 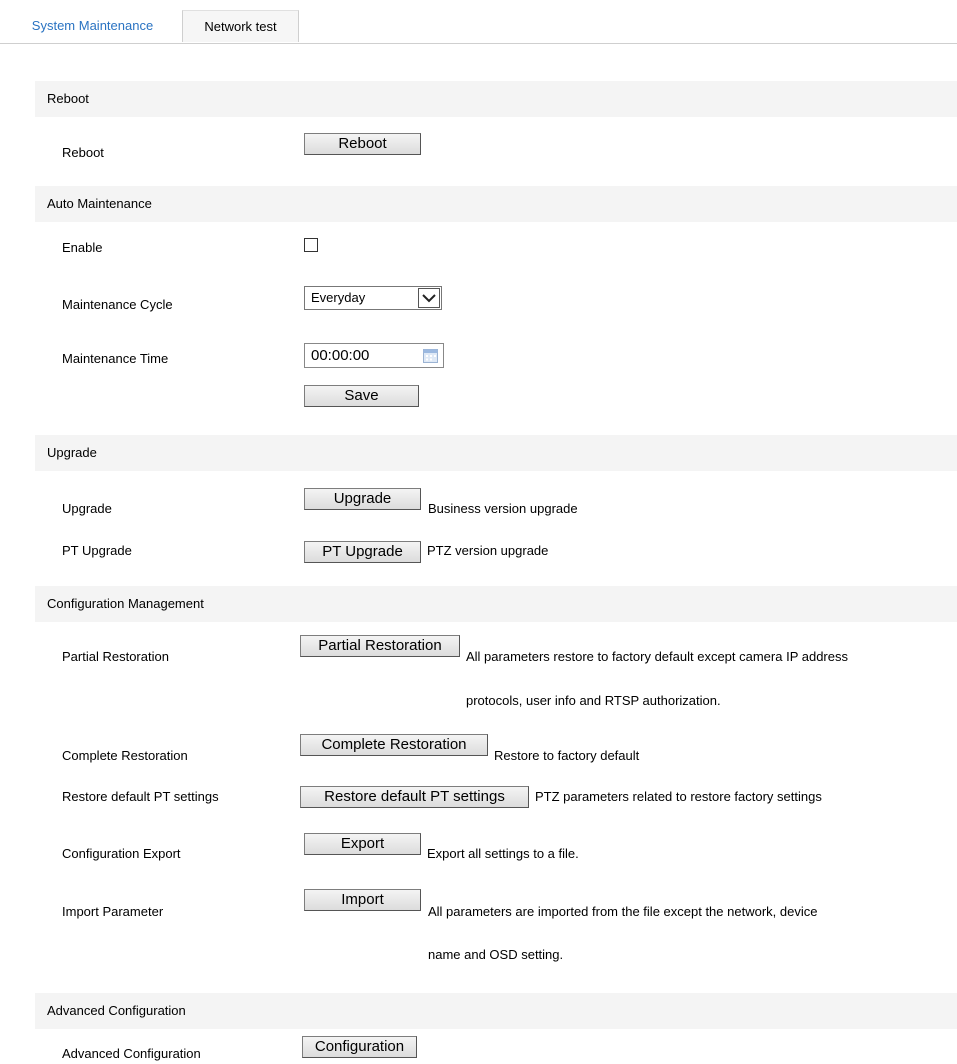 I want to click on calendar-icon, so click(x=430, y=355).